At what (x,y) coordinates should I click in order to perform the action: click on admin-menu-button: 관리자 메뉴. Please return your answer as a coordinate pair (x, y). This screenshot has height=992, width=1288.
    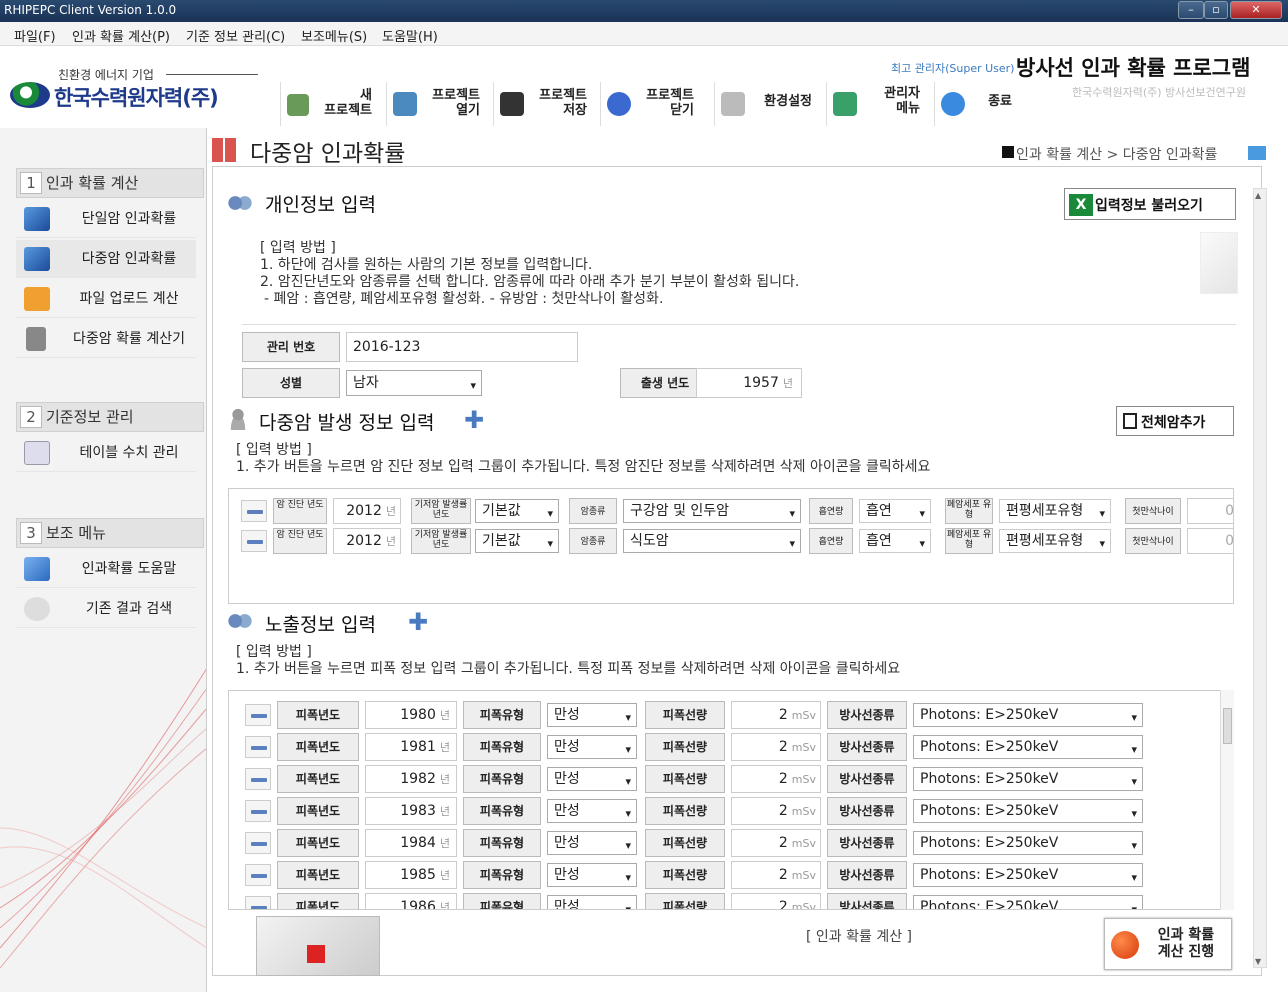
    Looking at the image, I should click on (875, 104).